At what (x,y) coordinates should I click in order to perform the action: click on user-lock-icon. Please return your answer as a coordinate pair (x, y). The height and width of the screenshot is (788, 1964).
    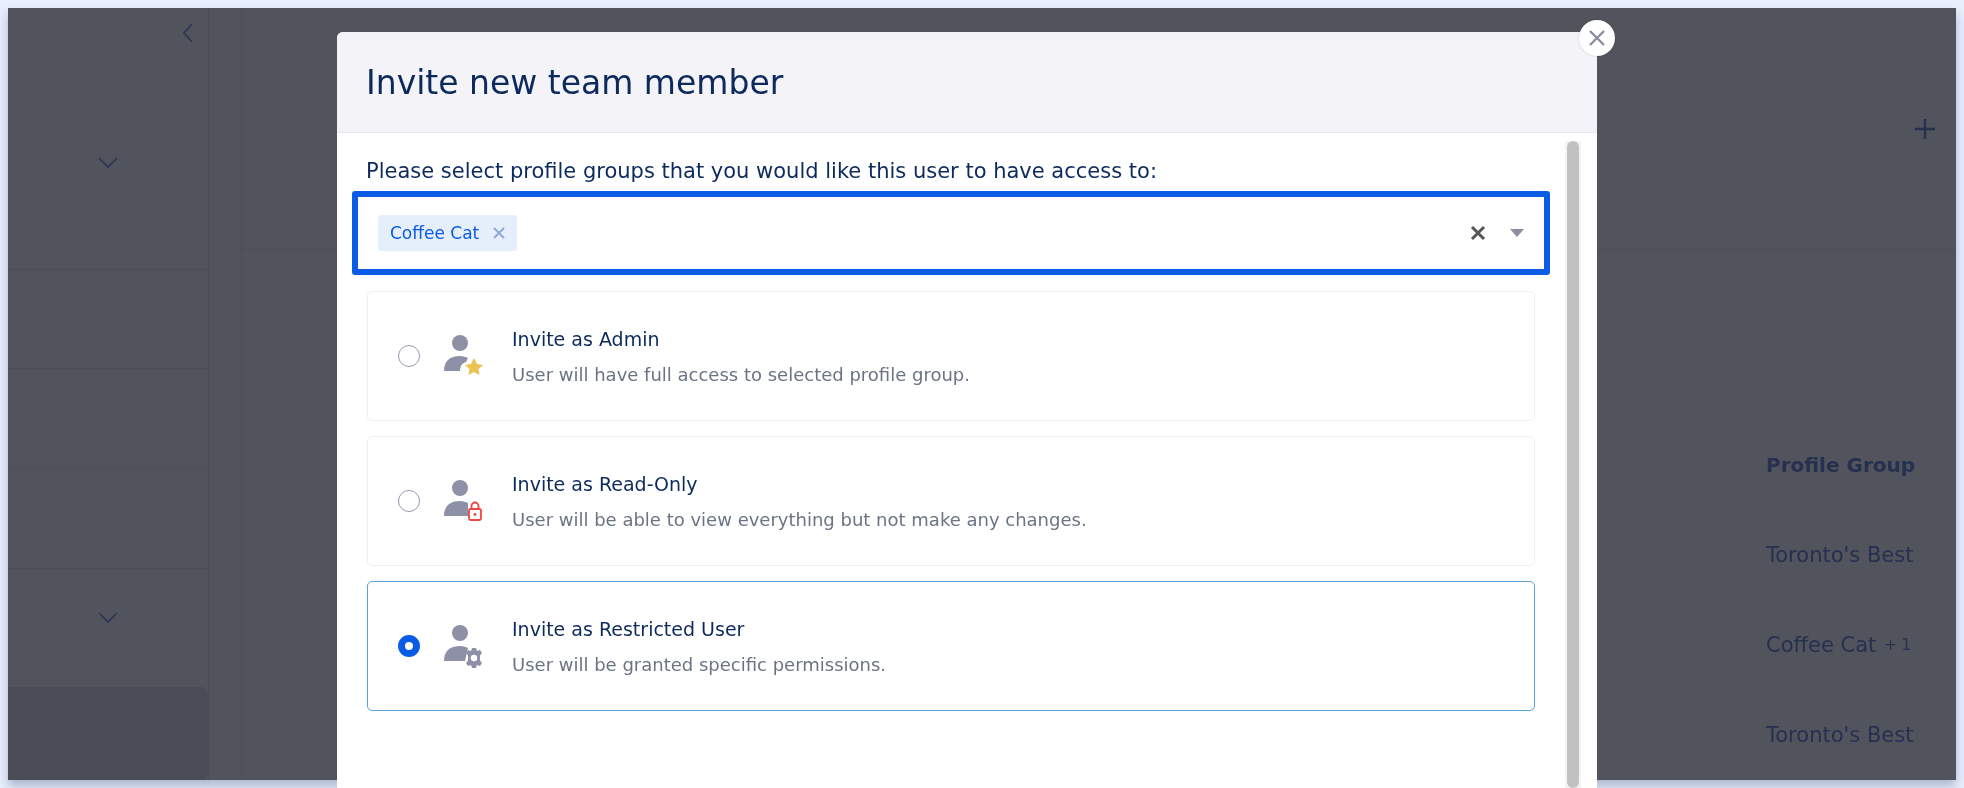
    Looking at the image, I should click on (463, 501).